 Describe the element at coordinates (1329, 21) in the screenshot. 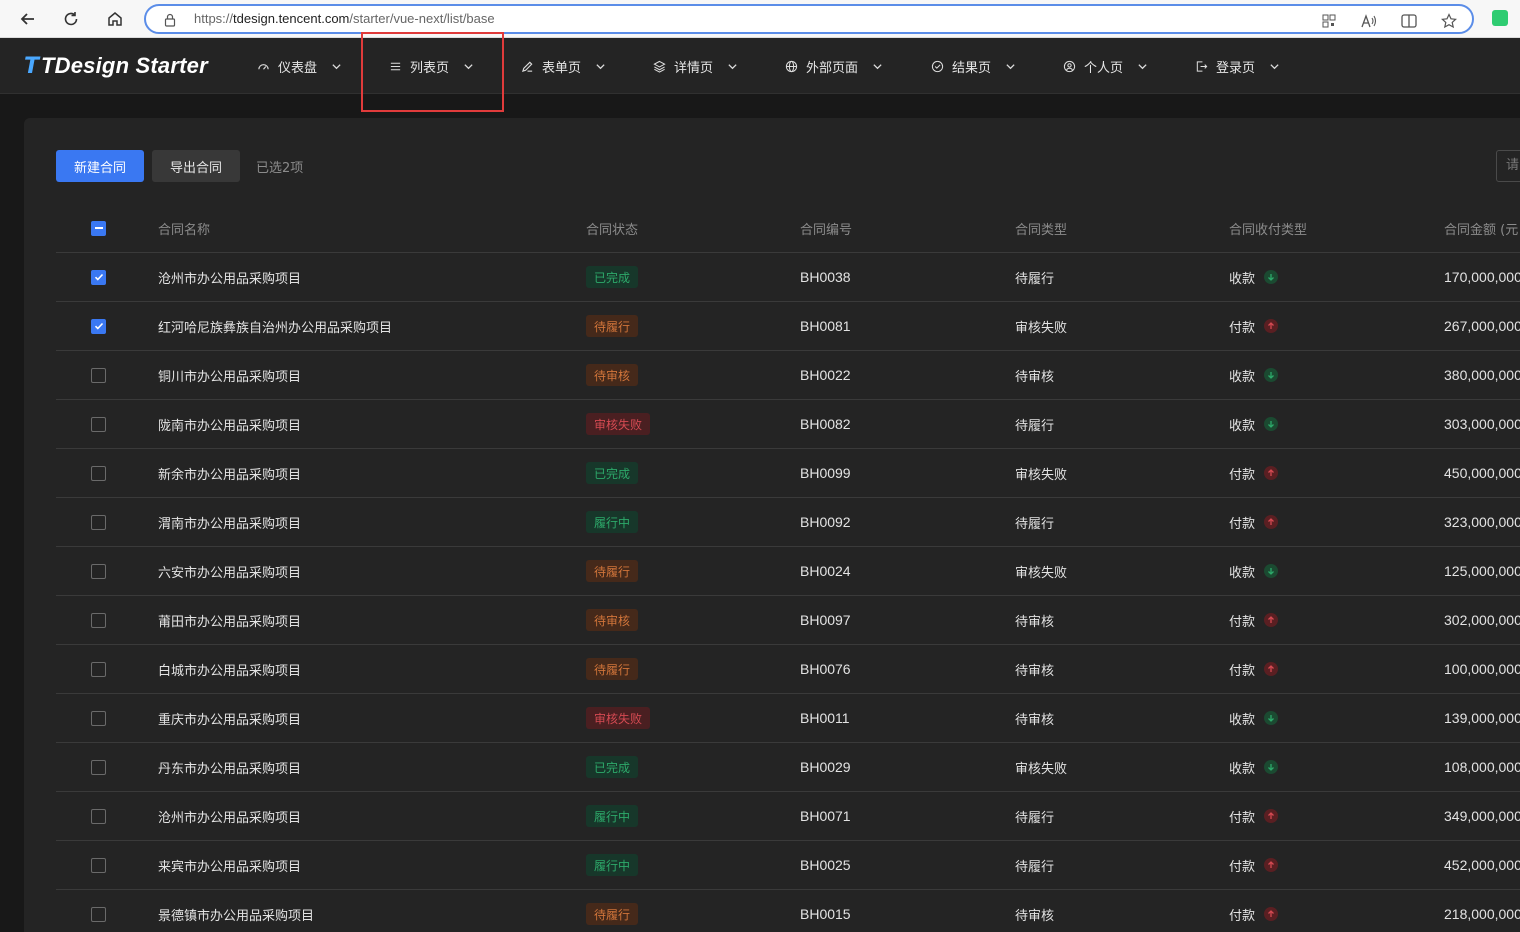

I see `qr-code-icon` at that location.